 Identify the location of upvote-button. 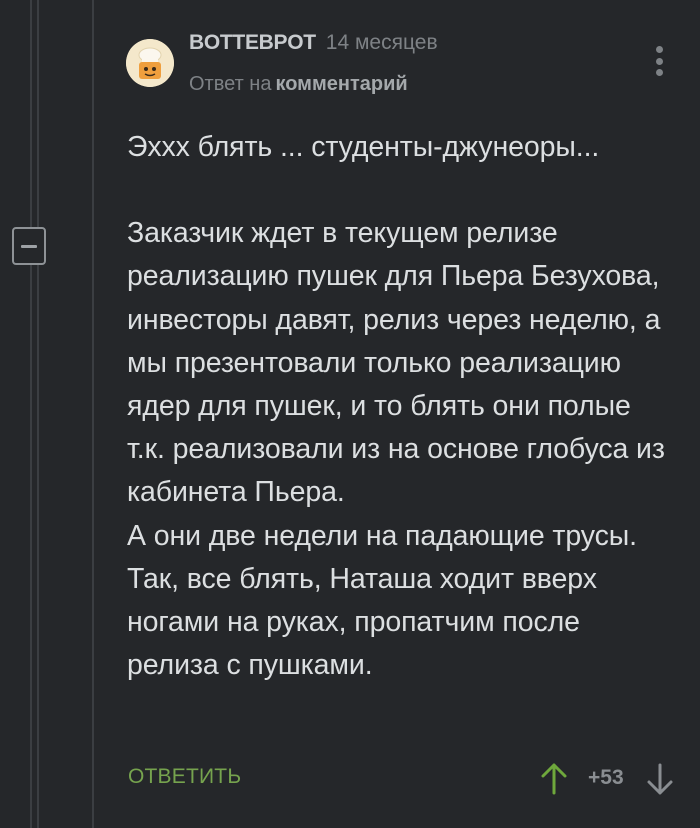
(554, 779).